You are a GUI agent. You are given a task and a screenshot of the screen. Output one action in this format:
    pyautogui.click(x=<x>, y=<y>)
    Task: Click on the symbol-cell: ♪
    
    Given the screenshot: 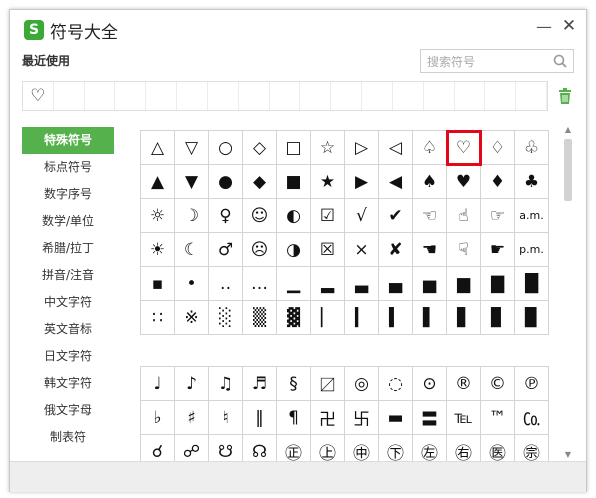 What is the action you would take?
    pyautogui.click(x=192, y=384)
    